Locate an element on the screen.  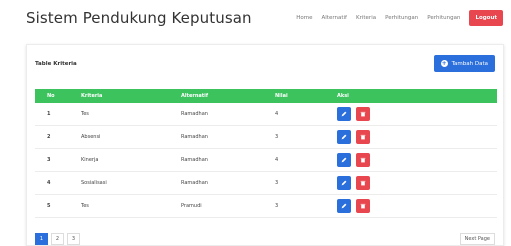
table-row: 5 Tes Pramudi 3 is located at coordinates (266, 206).